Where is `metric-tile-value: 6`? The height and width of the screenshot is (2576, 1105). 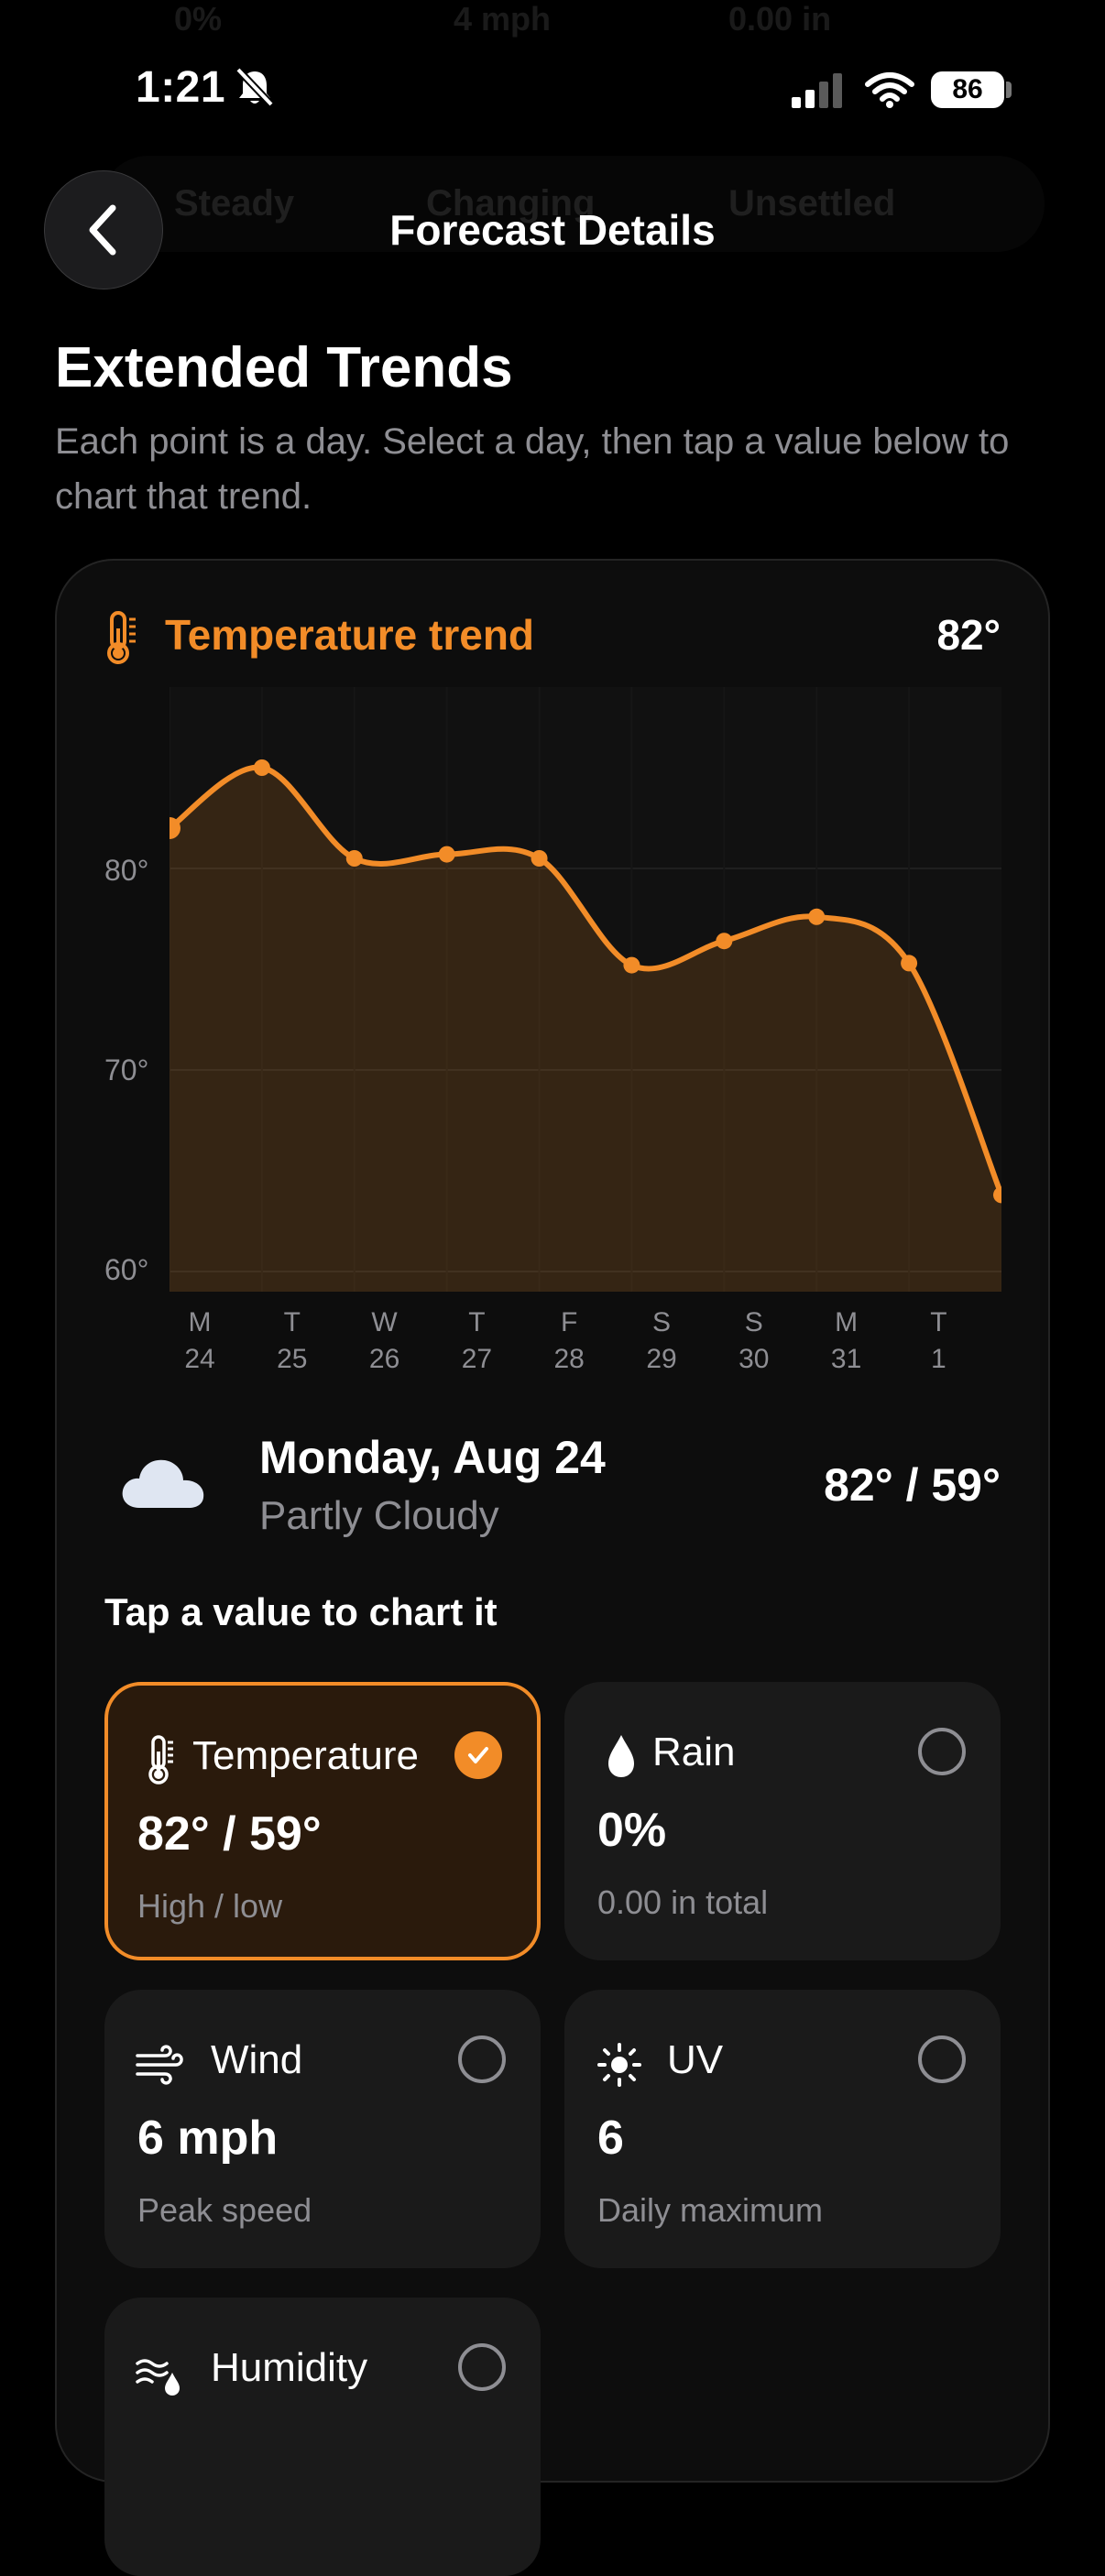 metric-tile-value: 6 is located at coordinates (610, 2139).